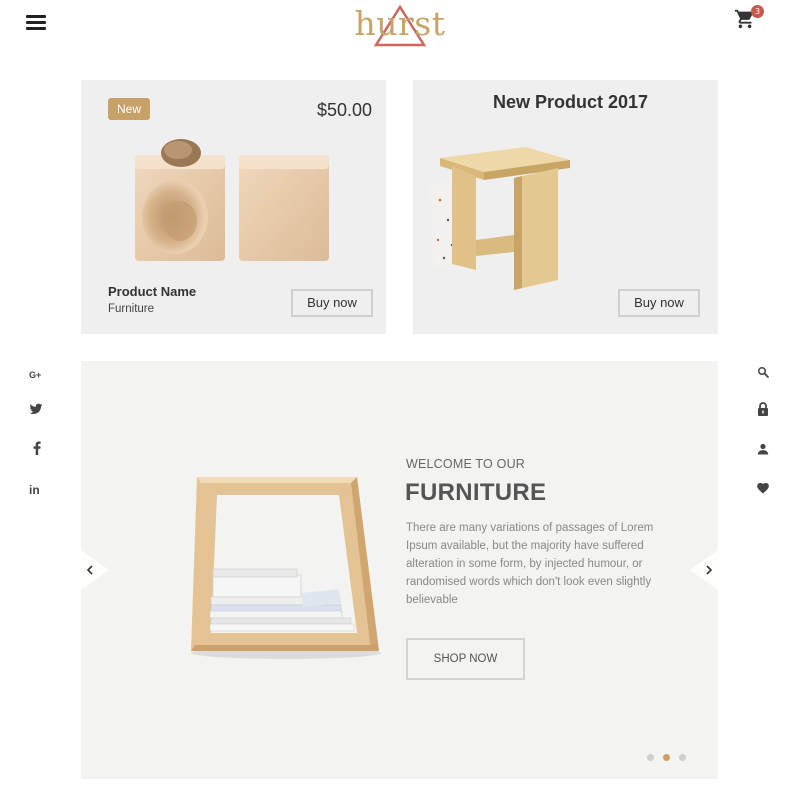 The image size is (802, 796). I want to click on product-category: Furniture, so click(131, 309).